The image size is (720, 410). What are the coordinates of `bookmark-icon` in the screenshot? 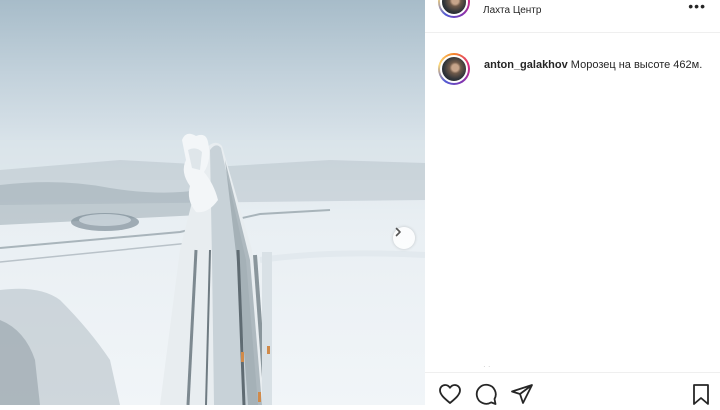 It's located at (701, 394).